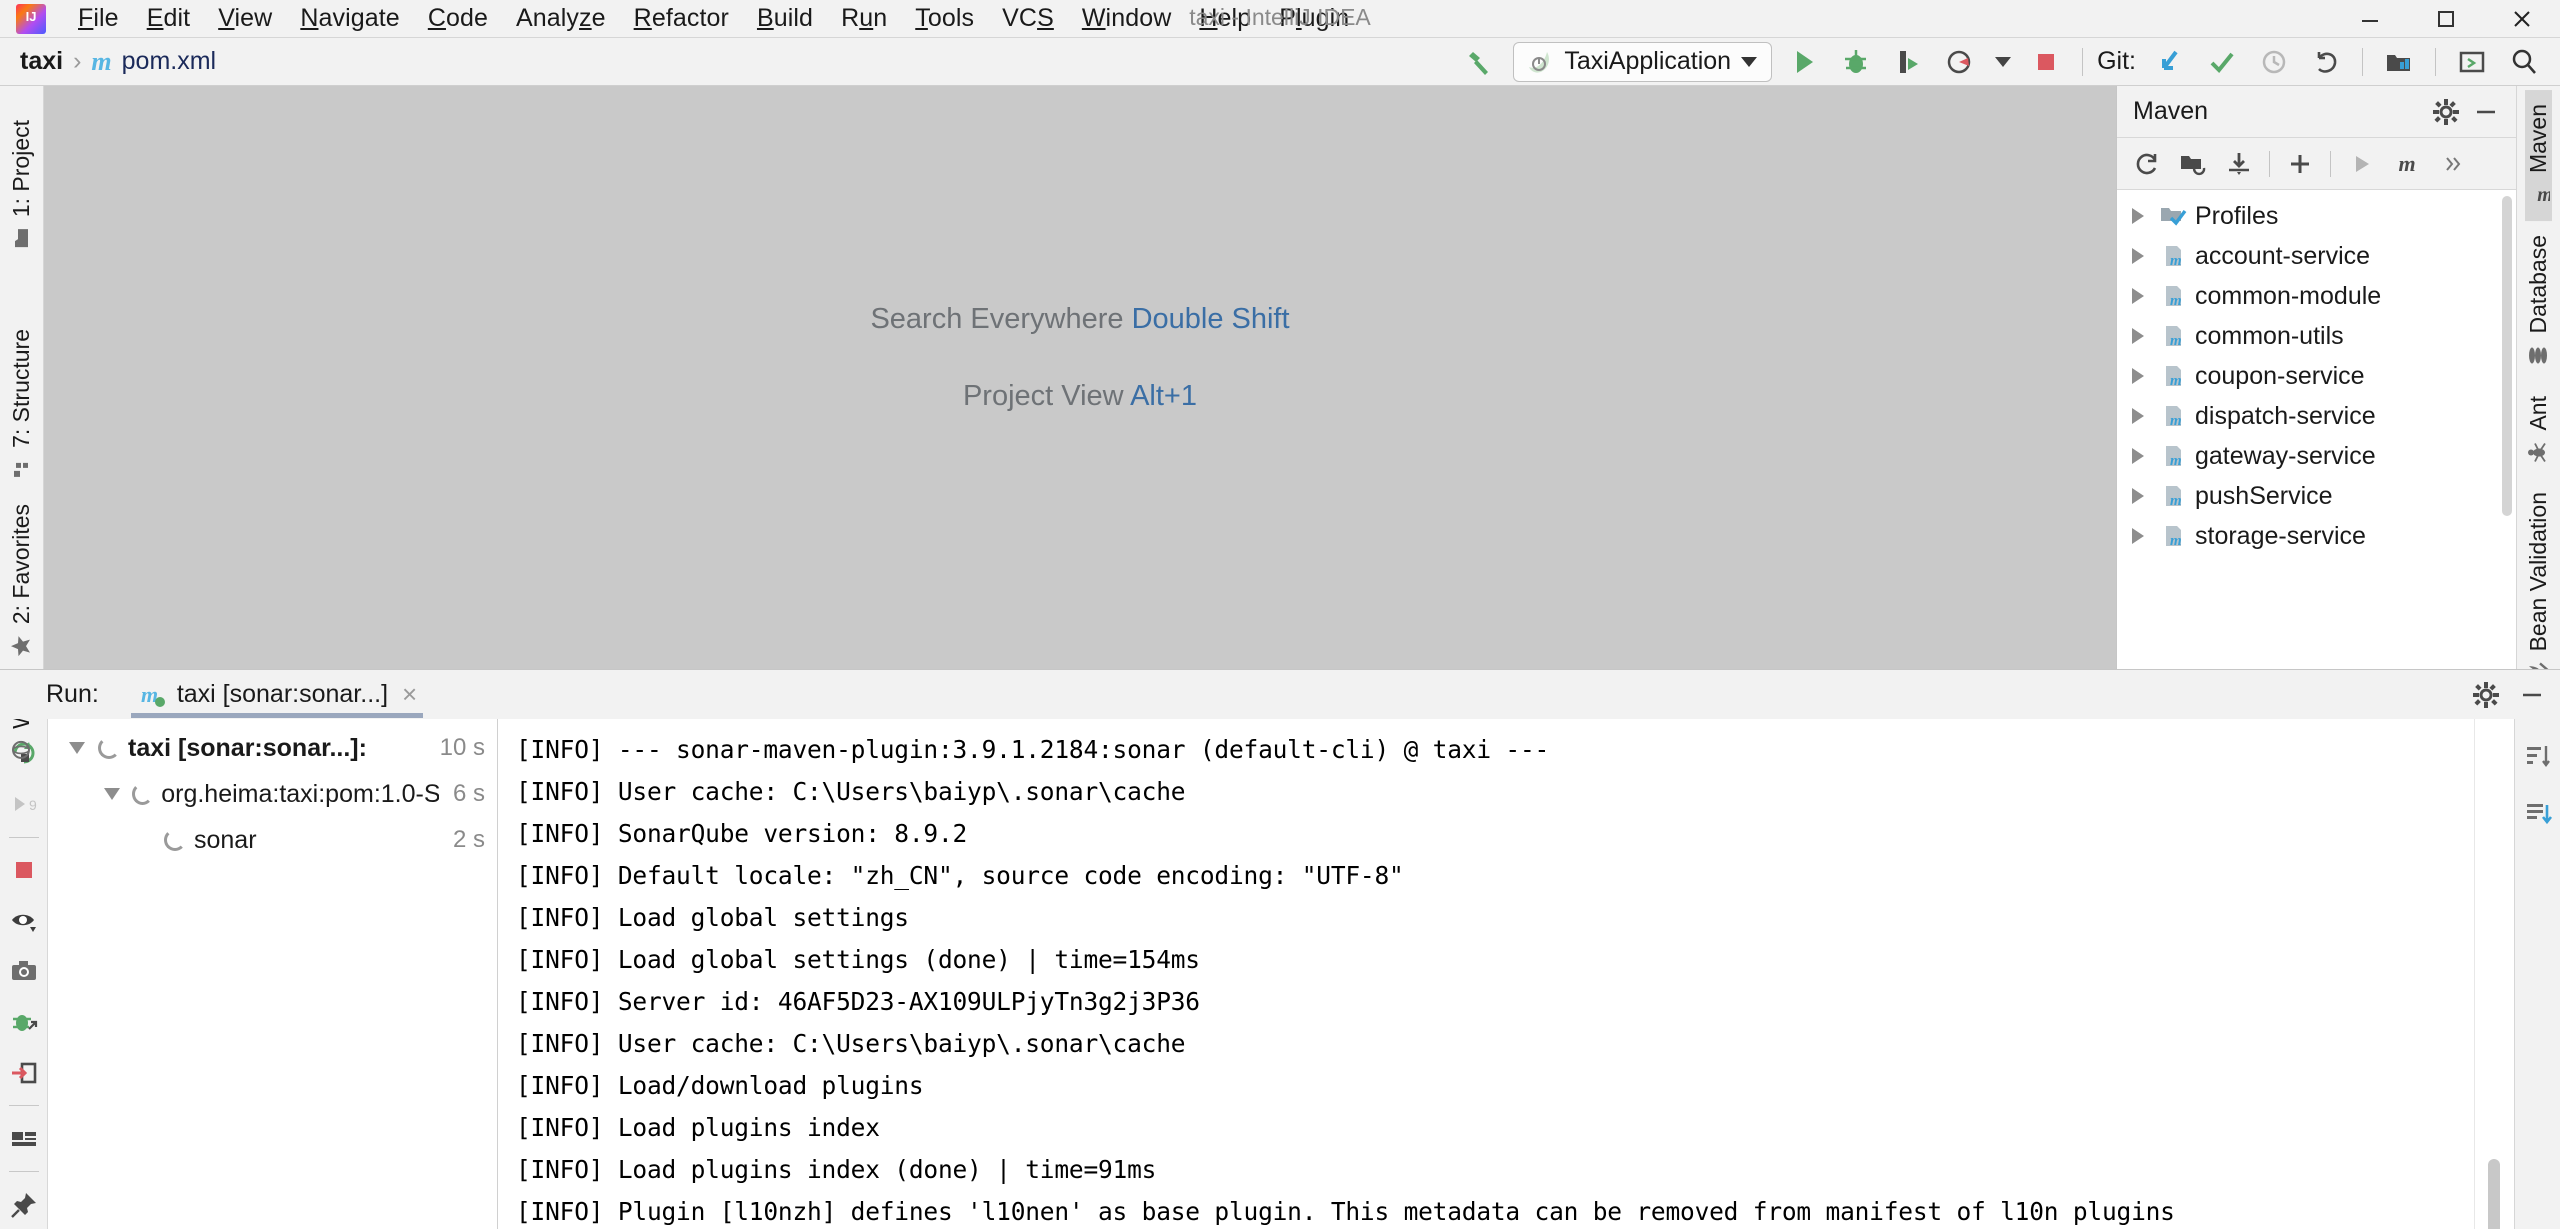  I want to click on terminal-icon, so click(2472, 62).